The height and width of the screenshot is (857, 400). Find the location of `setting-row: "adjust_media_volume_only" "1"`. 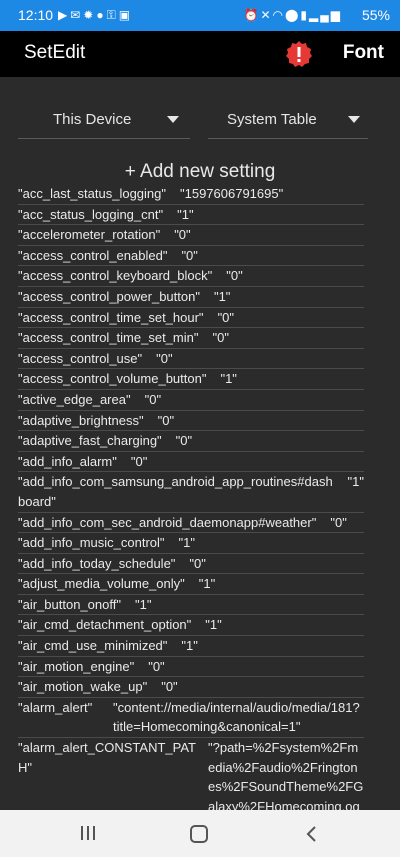

setting-row: "adjust_media_volume_only" "1" is located at coordinates (191, 584).